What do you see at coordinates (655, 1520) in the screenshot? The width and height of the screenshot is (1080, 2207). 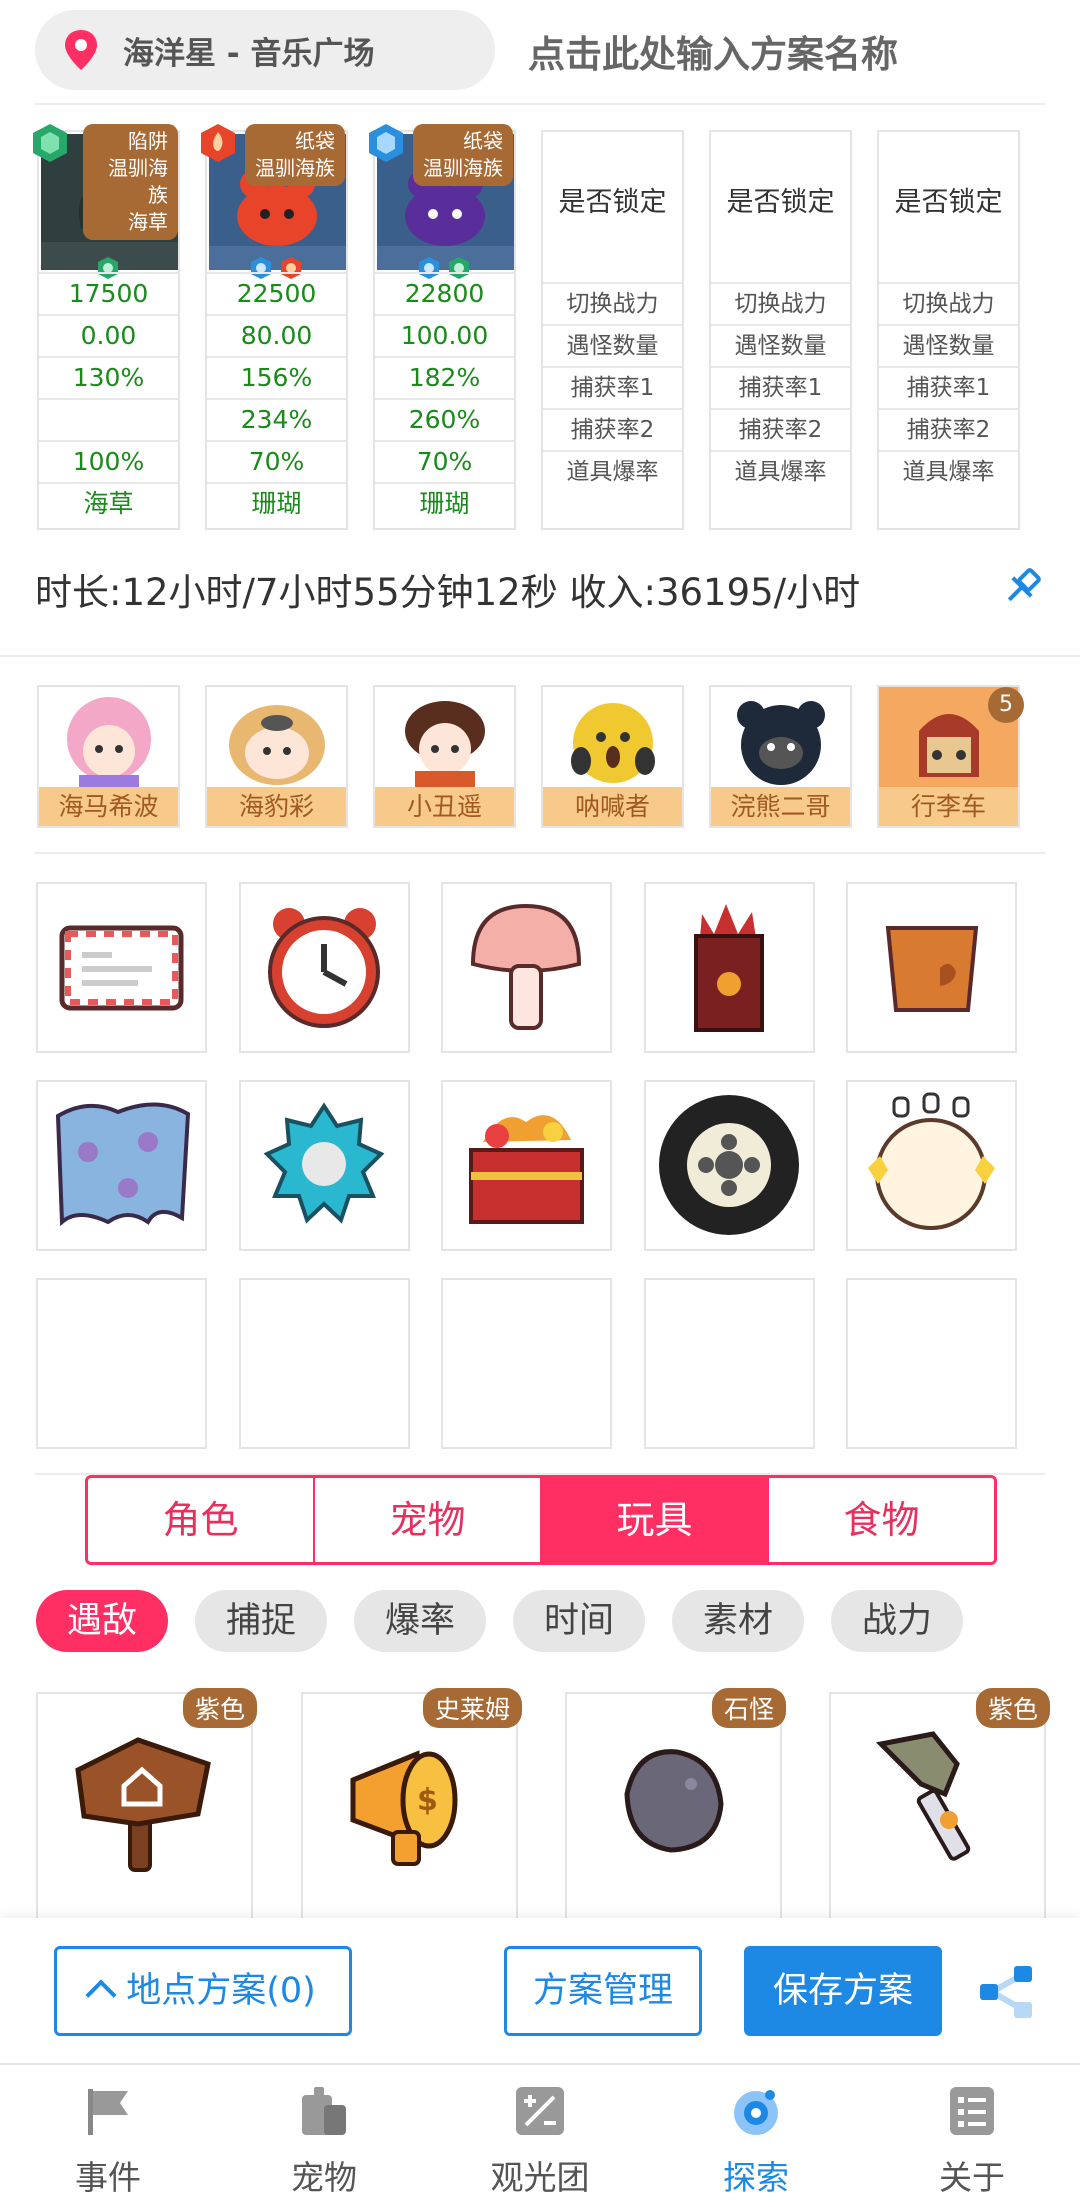 I see `tab-toys: 玩具` at bounding box center [655, 1520].